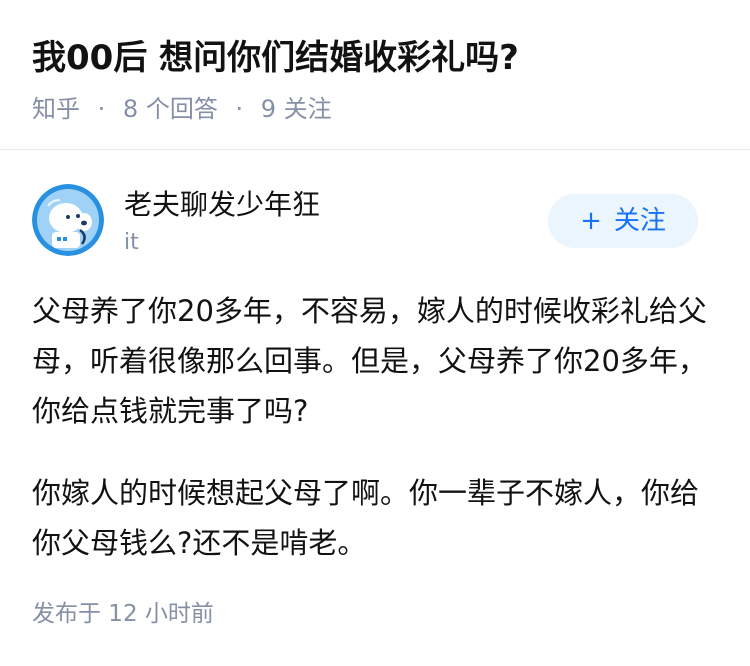 This screenshot has width=750, height=666. What do you see at coordinates (296, 109) in the screenshot?
I see `follower-count: 9 关注` at bounding box center [296, 109].